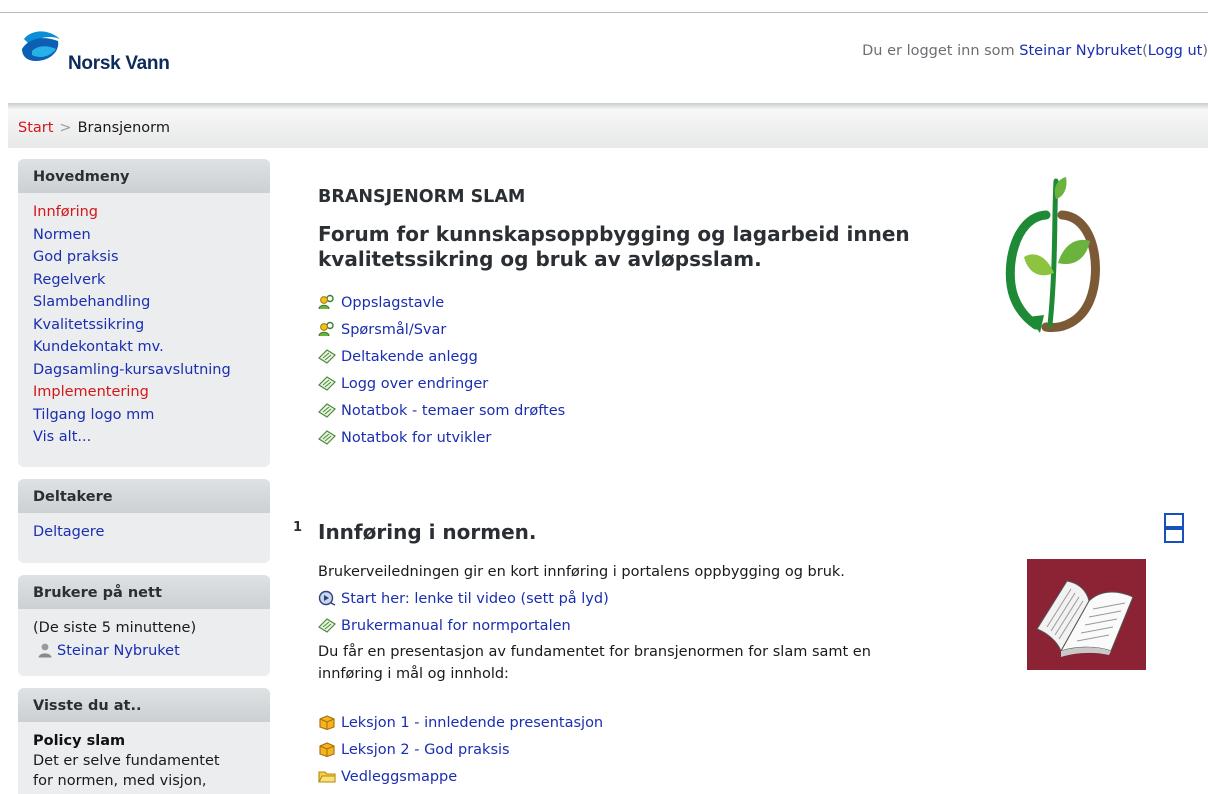 The width and height of the screenshot is (1208, 794). What do you see at coordinates (327, 598) in the screenshot?
I see `video-icon` at bounding box center [327, 598].